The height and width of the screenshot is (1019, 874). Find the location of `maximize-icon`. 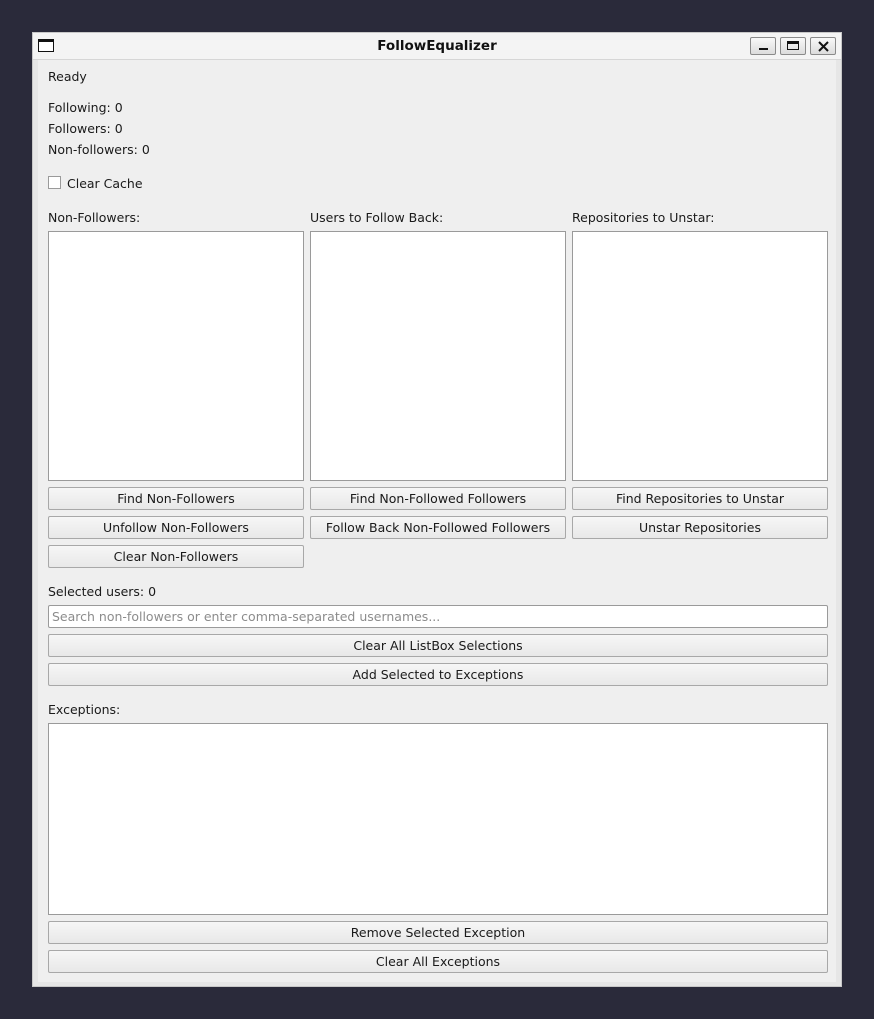

maximize-icon is located at coordinates (793, 46).